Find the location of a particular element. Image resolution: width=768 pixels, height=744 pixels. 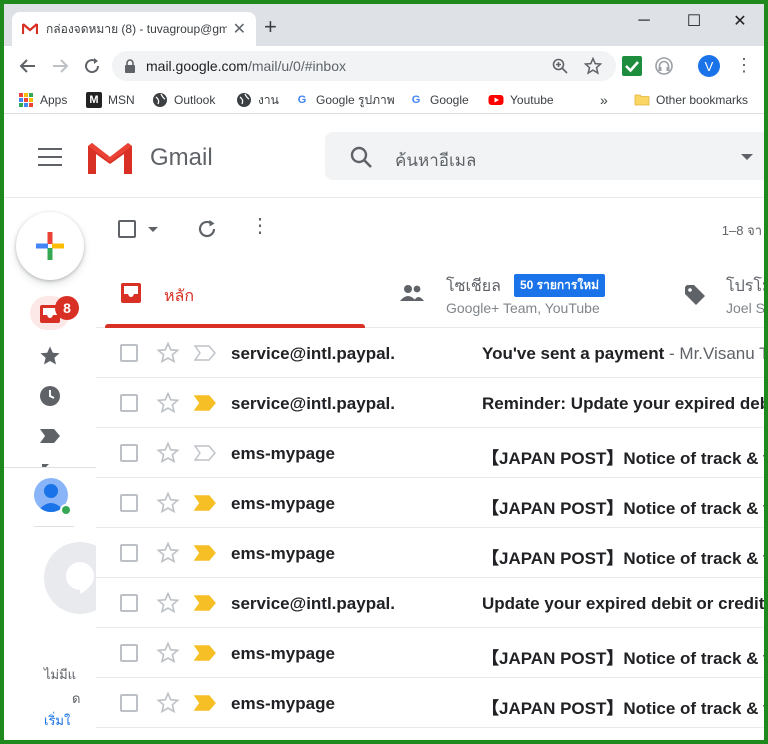

select-all-checkbox is located at coordinates (127, 229).